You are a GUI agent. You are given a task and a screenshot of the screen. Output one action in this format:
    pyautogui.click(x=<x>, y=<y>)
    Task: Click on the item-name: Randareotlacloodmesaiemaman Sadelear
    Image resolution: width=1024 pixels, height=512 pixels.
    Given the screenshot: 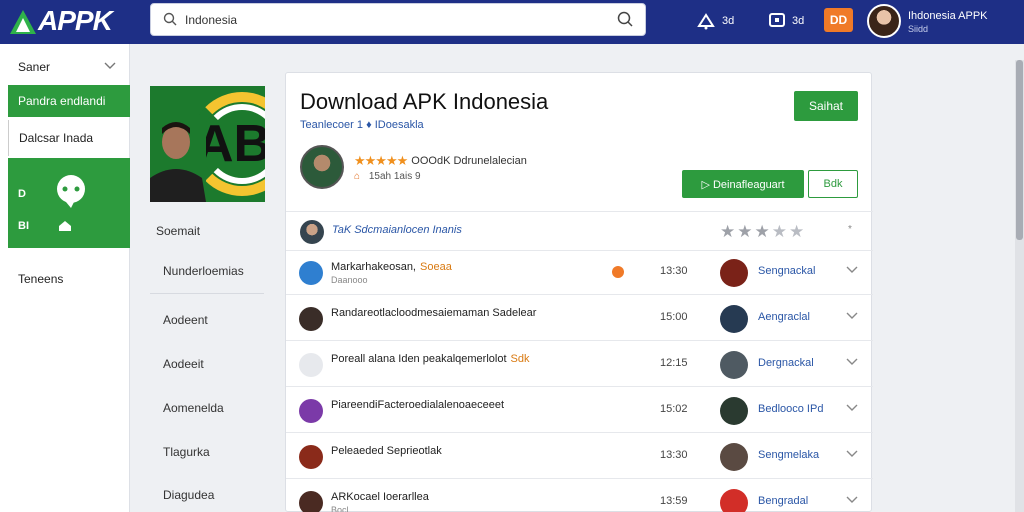 What is the action you would take?
    pyautogui.click(x=435, y=313)
    